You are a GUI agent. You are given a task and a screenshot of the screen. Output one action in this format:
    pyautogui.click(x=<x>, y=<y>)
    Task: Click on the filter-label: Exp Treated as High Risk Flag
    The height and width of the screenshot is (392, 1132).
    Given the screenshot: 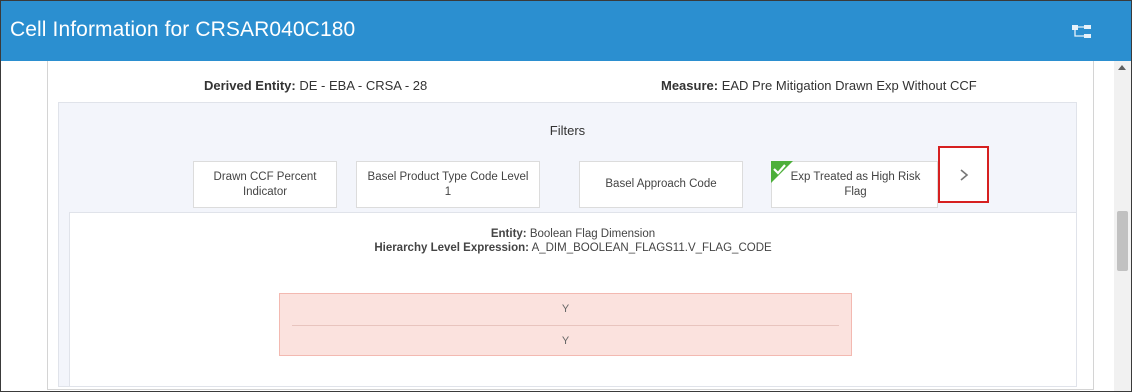 What is the action you would take?
    pyautogui.click(x=855, y=184)
    